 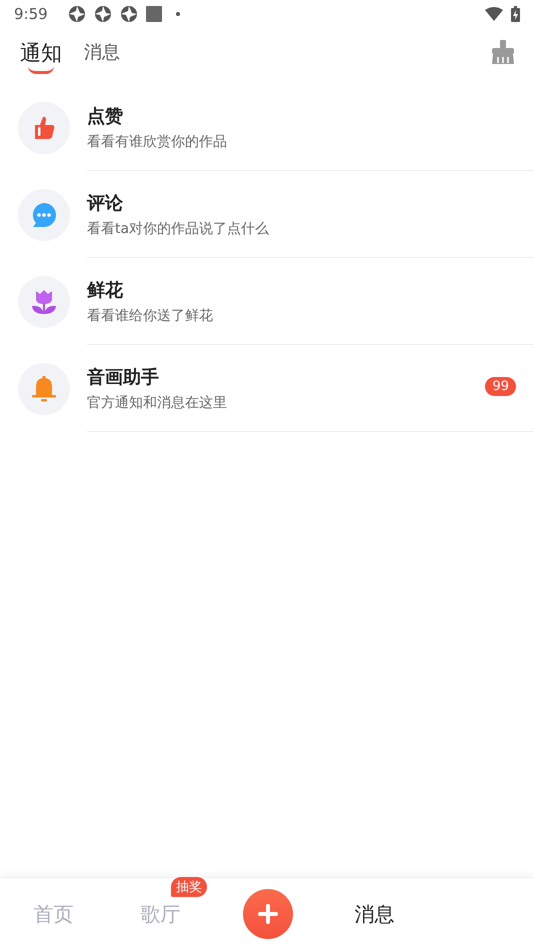 What do you see at coordinates (494, 14) in the screenshot?
I see `wifi-icon` at bounding box center [494, 14].